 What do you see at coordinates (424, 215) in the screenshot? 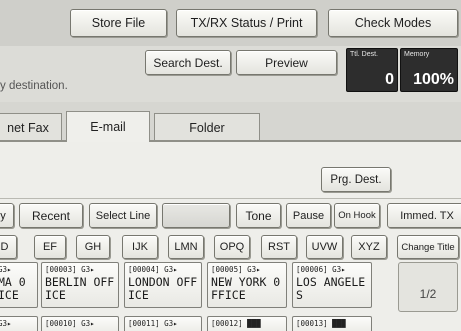
I see `immediate-tx-button: Immed. TX` at bounding box center [424, 215].